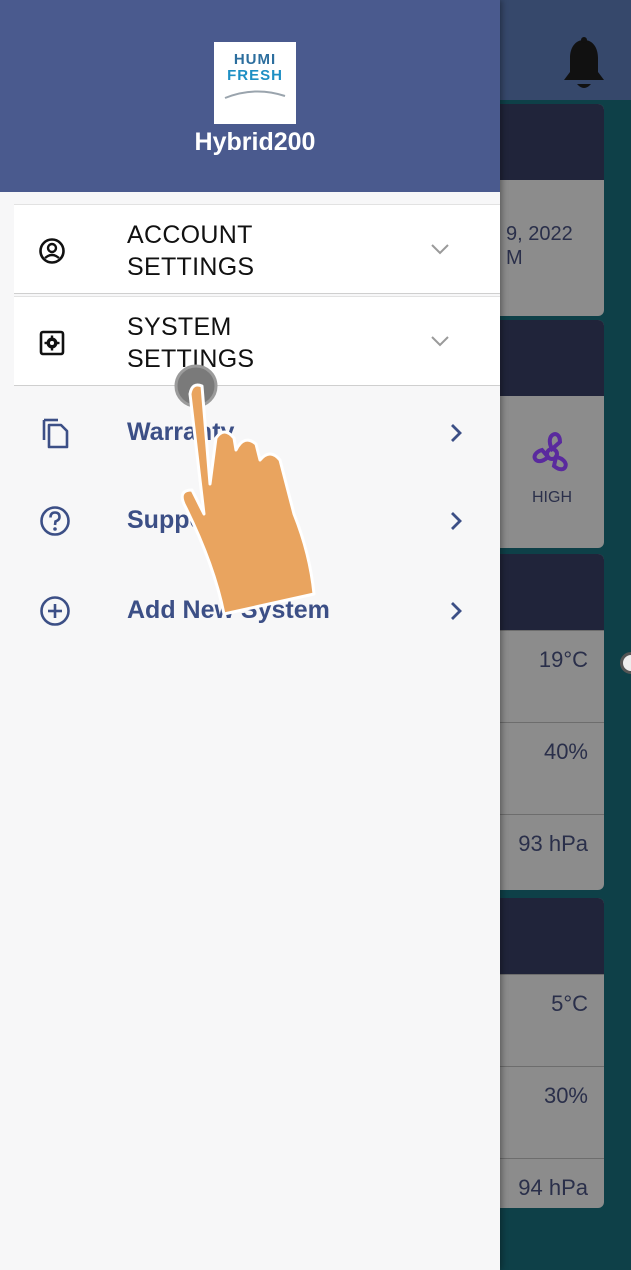  I want to click on date-text: 9, 2022, so click(539, 234).